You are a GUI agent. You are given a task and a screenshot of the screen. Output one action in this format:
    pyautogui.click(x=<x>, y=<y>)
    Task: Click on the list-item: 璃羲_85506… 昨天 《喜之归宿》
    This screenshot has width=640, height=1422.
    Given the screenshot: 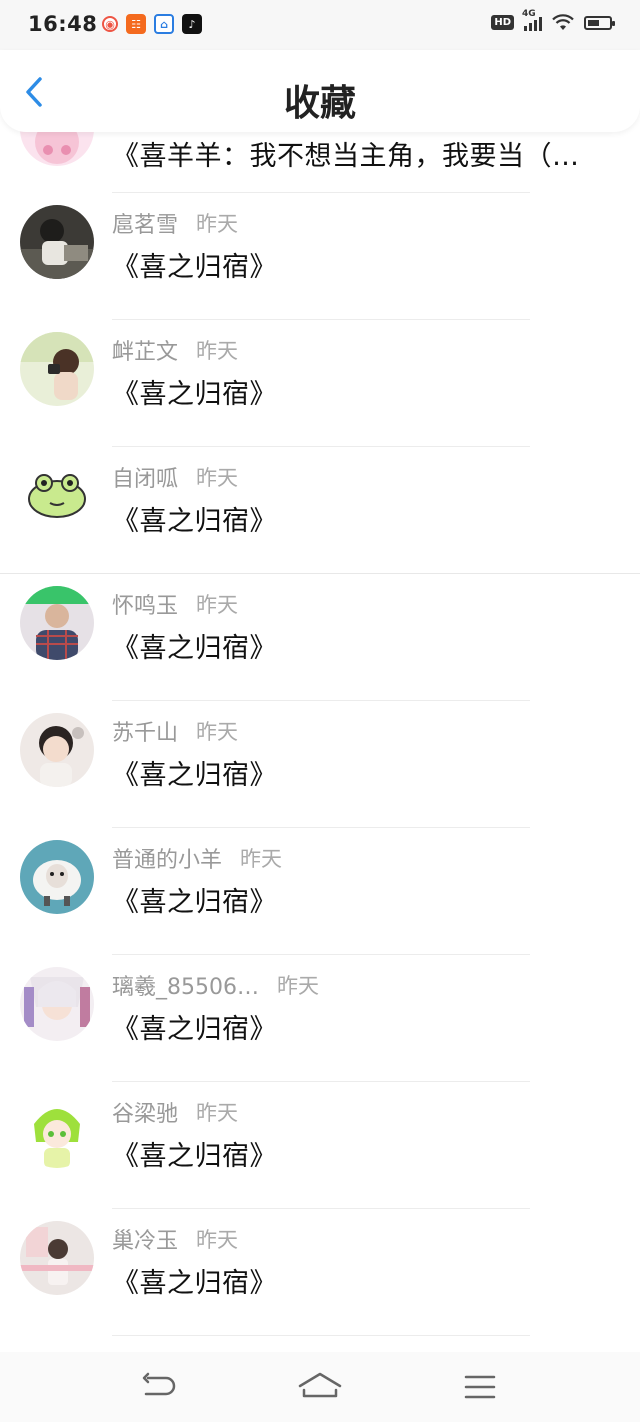 What is the action you would take?
    pyautogui.click(x=320, y=1018)
    